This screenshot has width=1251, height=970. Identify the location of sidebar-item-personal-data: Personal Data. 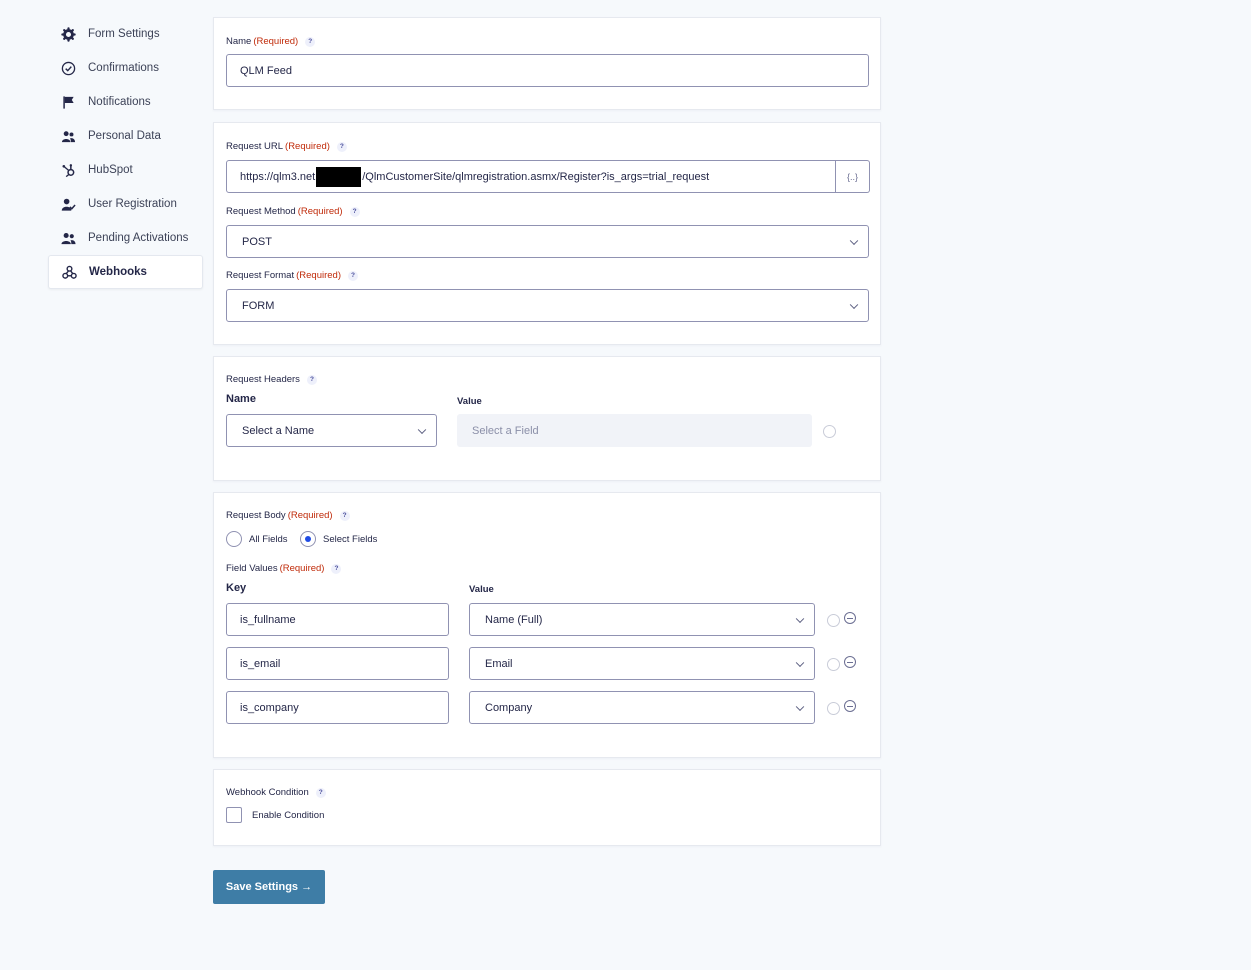
(125, 136).